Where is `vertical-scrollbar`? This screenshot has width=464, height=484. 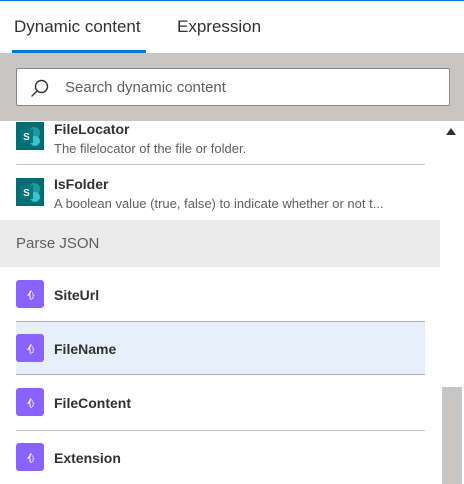 vertical-scrollbar is located at coordinates (452, 302).